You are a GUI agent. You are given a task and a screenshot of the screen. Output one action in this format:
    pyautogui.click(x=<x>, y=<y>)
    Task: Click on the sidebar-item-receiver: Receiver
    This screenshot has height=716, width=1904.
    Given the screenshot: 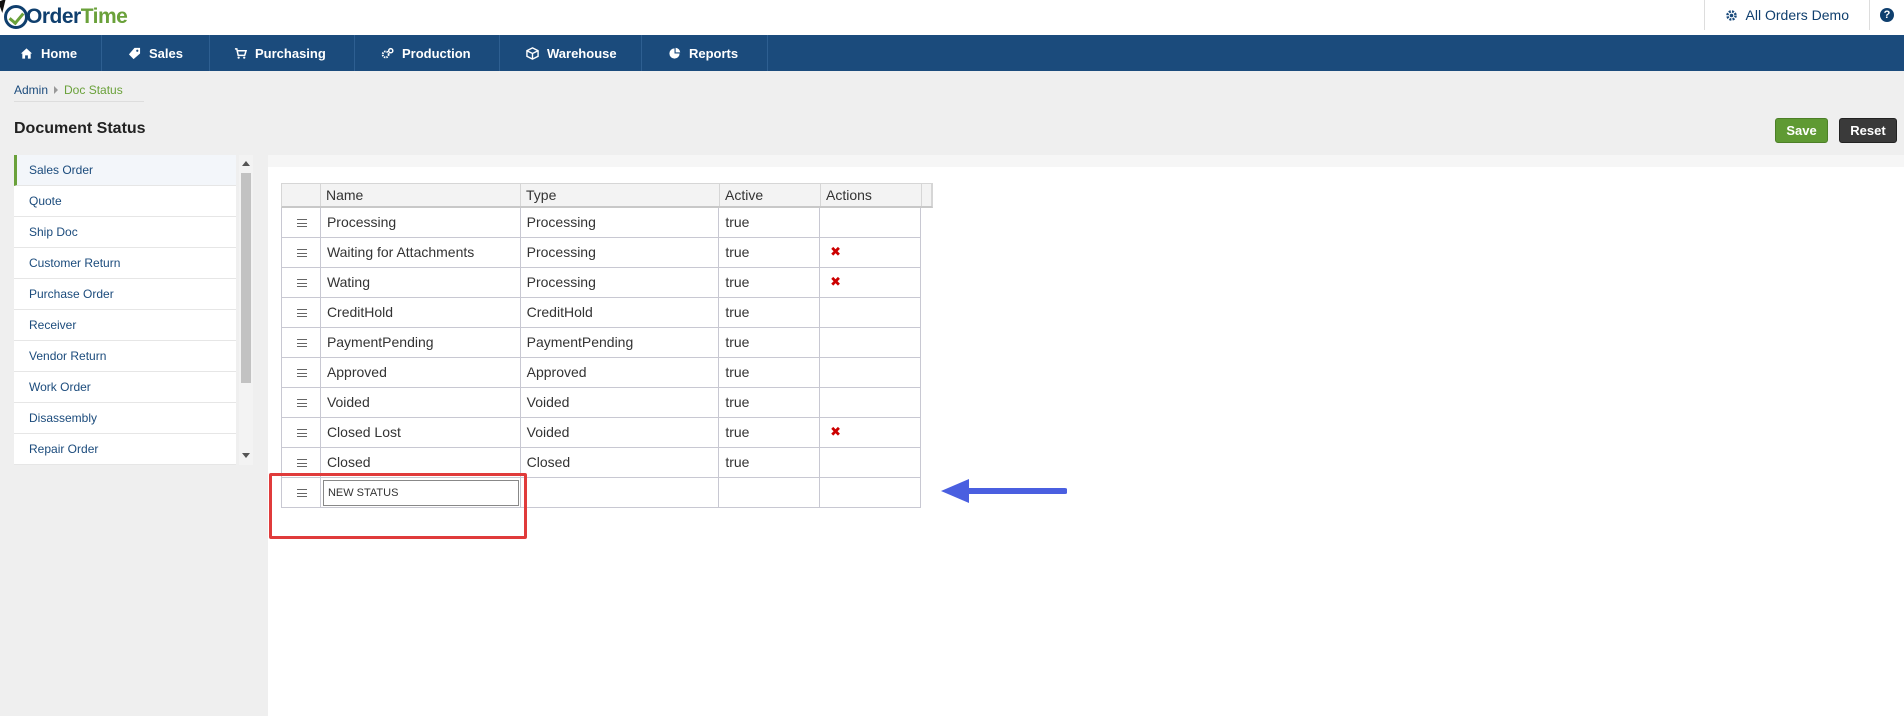 What is the action you would take?
    pyautogui.click(x=125, y=325)
    